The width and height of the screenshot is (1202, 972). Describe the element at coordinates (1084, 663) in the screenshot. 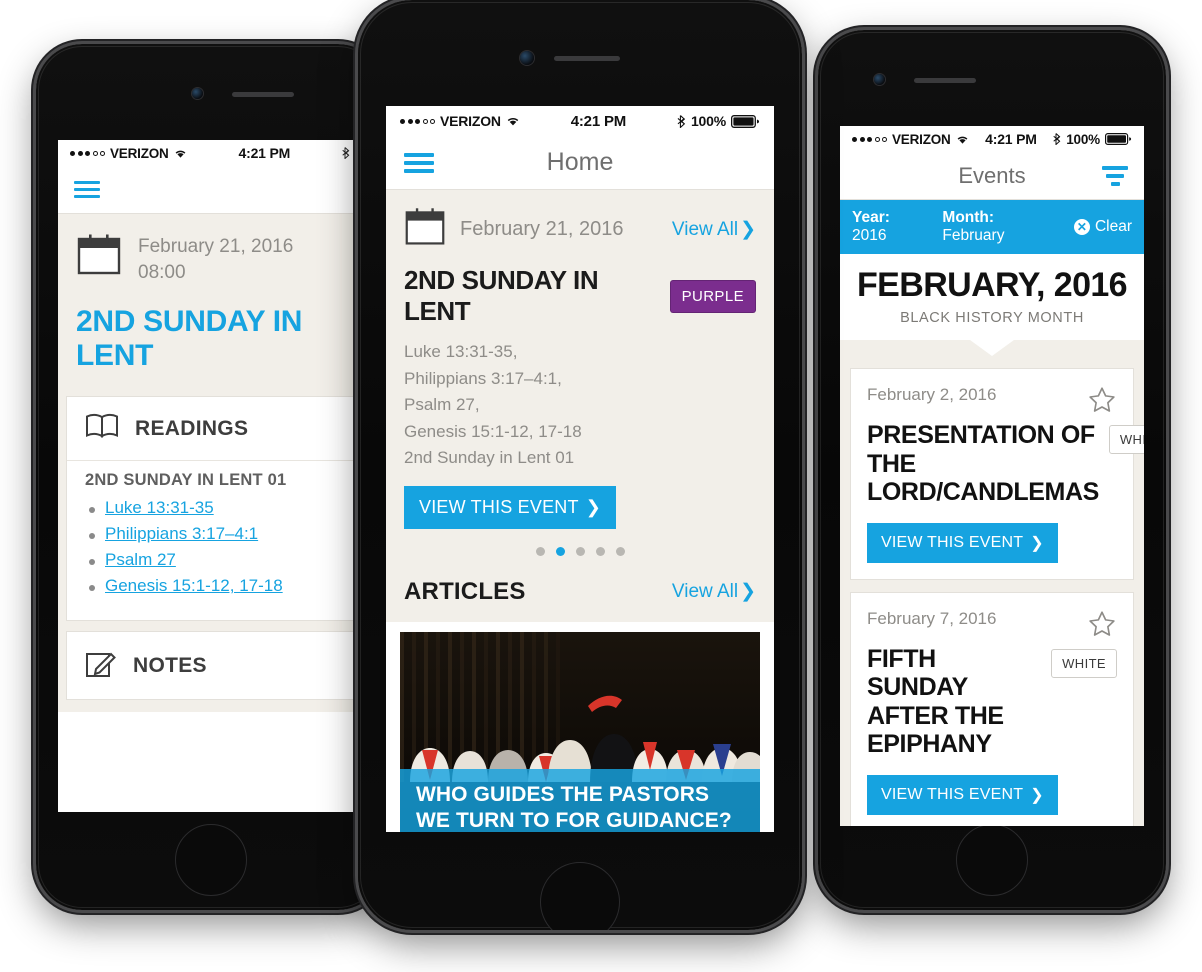

I see `status-badge: WHITE` at that location.